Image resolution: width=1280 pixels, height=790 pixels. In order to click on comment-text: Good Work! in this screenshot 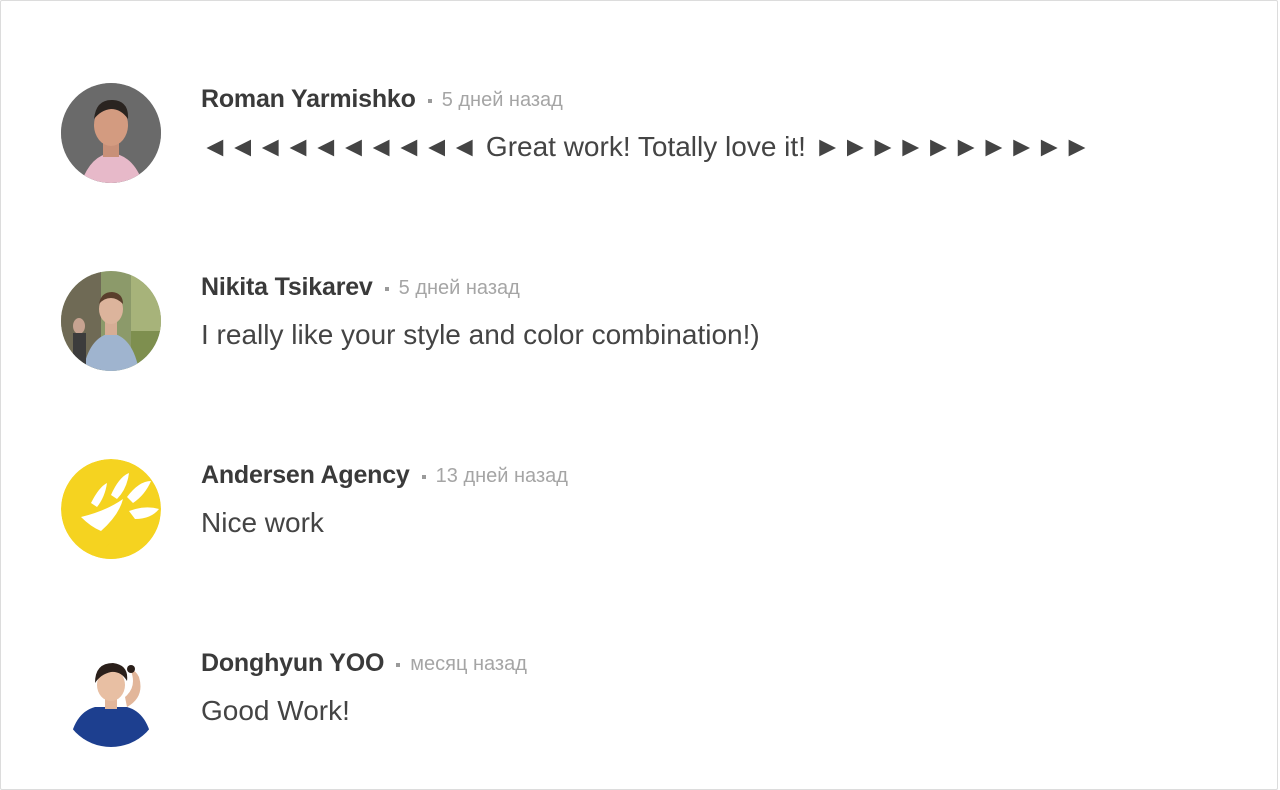, I will do `click(275, 710)`.